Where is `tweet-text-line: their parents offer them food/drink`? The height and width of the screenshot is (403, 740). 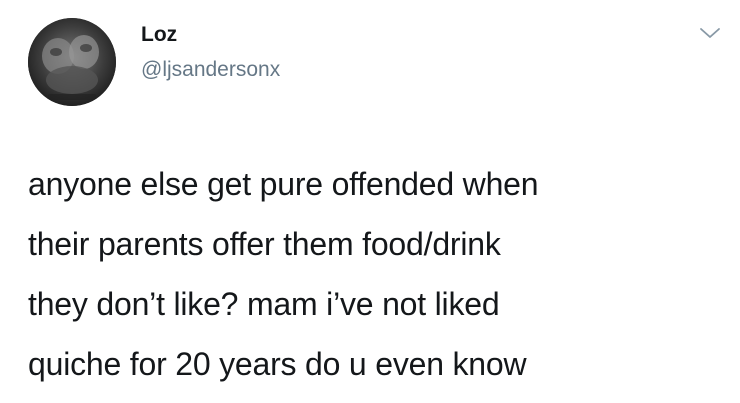
tweet-text-line: their parents offer them food/drink is located at coordinates (264, 244).